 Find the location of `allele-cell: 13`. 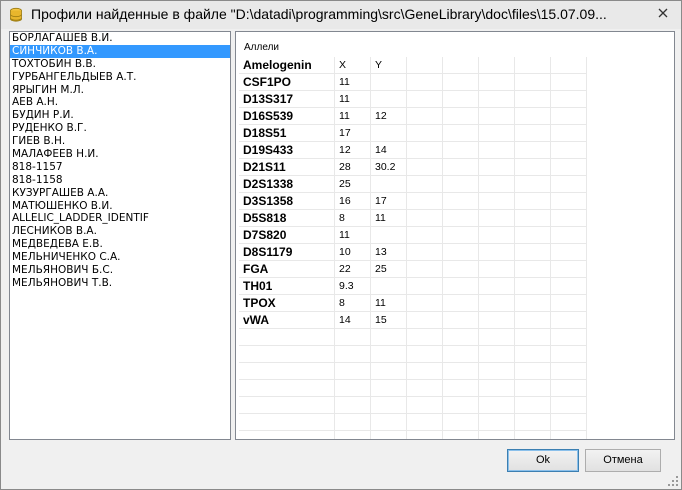

allele-cell: 13 is located at coordinates (388, 252).